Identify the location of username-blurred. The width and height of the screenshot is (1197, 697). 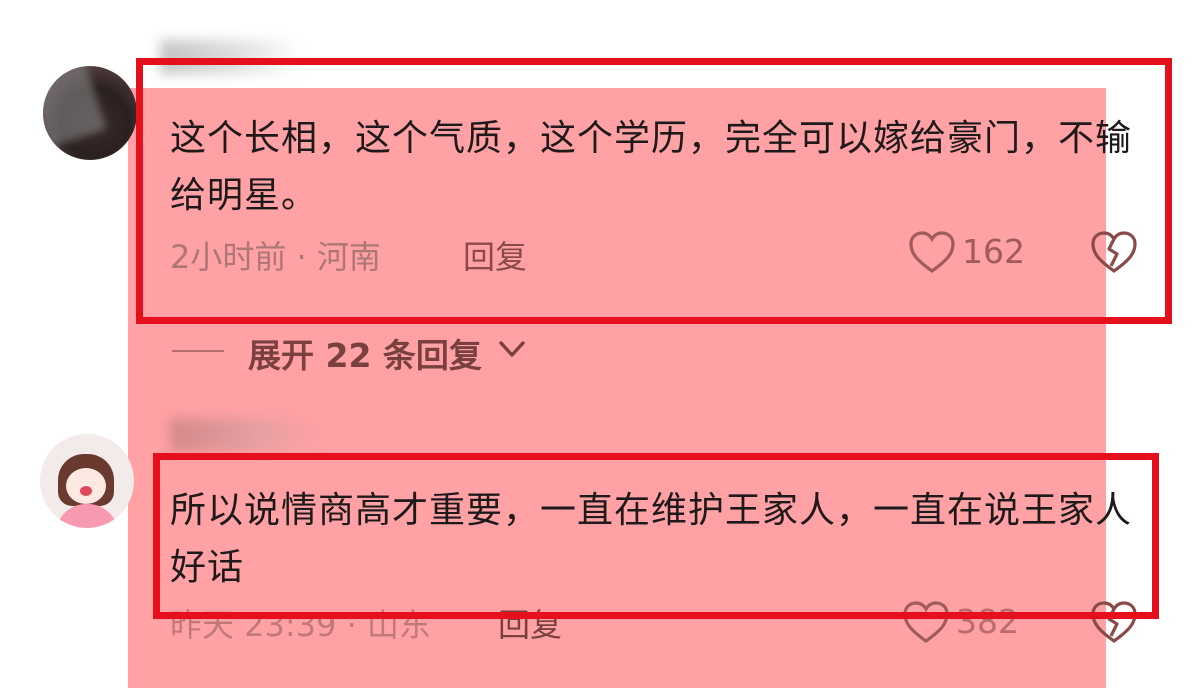
(245, 435).